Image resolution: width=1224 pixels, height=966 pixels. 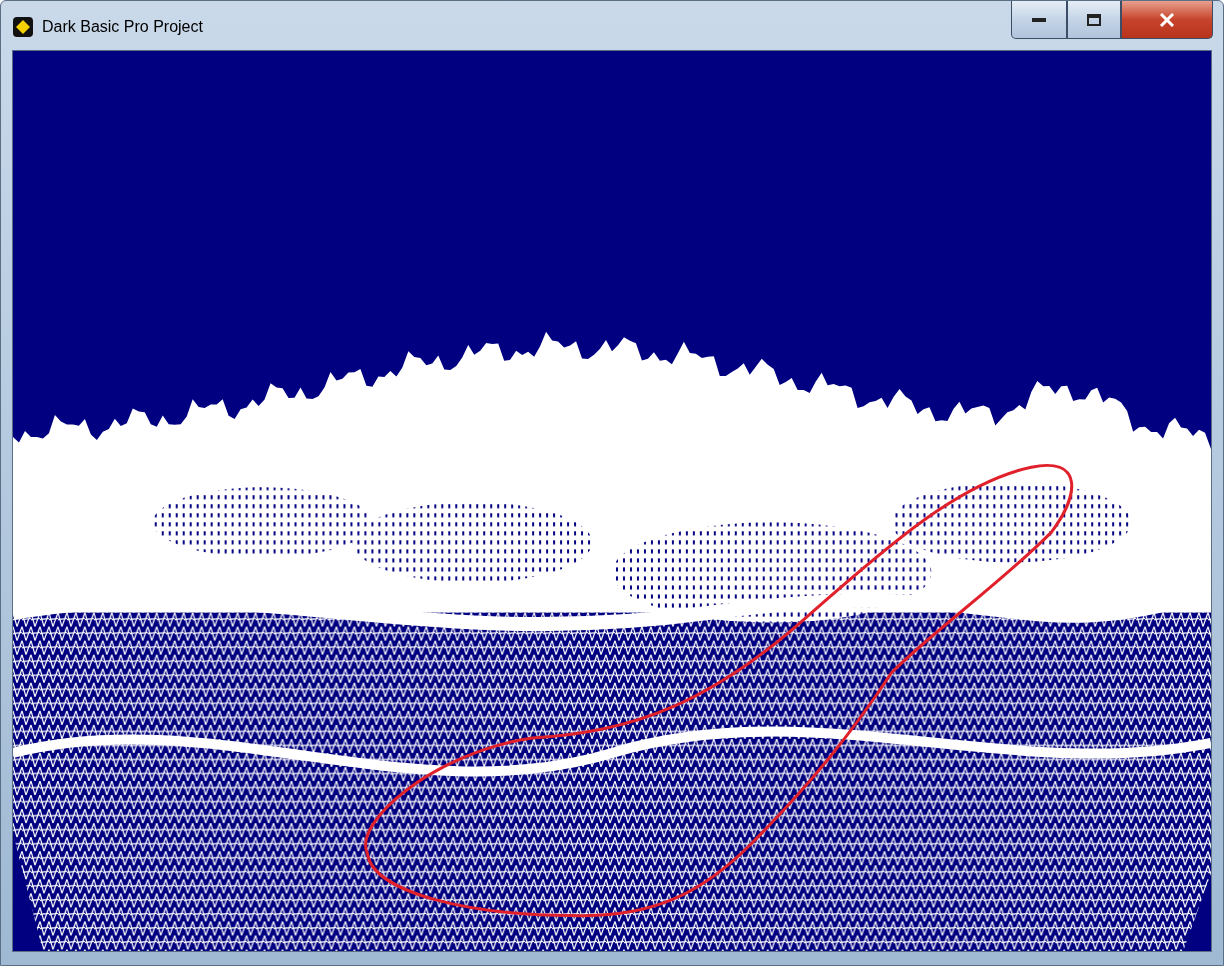 I want to click on maximize-button, so click(x=1094, y=20).